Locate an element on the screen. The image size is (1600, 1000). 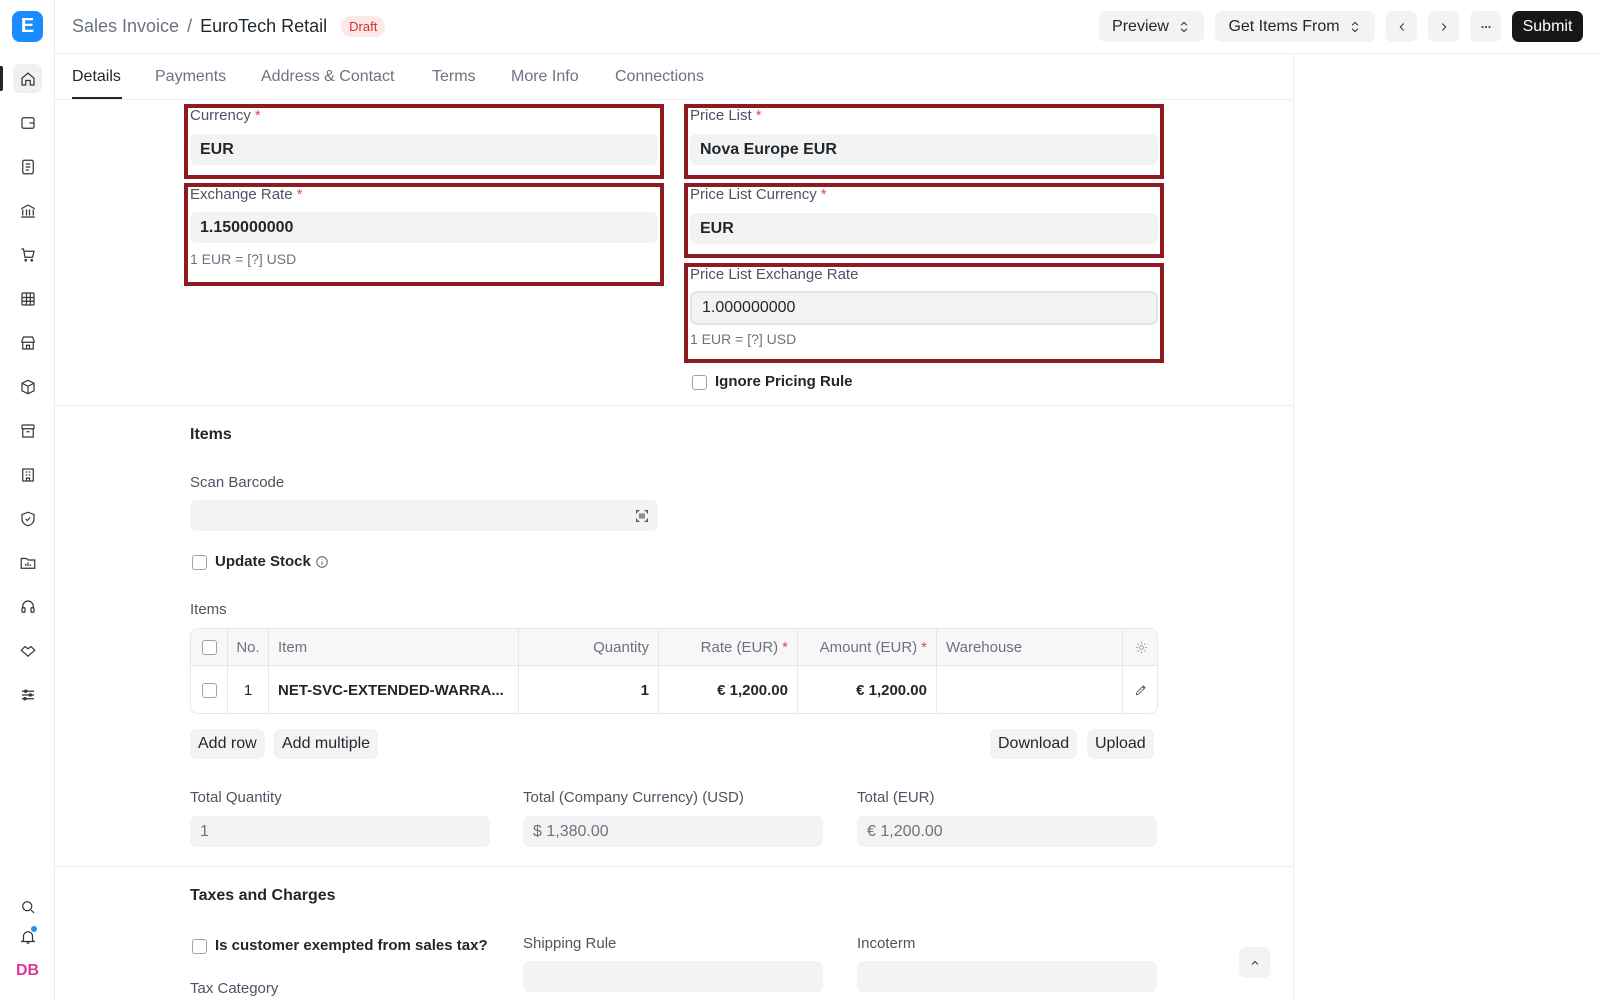
tax-category-label: Tax Category is located at coordinates (234, 988).